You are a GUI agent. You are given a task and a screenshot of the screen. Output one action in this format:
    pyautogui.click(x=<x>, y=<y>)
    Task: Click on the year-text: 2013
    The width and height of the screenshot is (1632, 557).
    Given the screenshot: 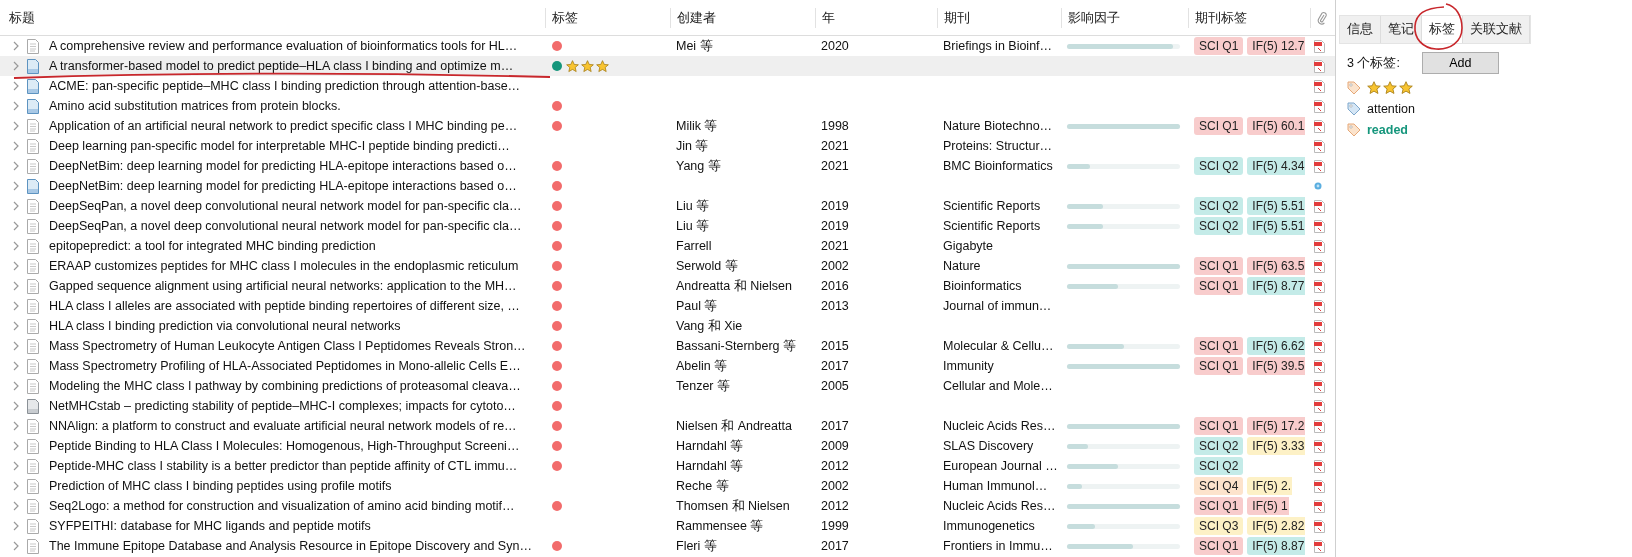 What is the action you would take?
    pyautogui.click(x=835, y=306)
    